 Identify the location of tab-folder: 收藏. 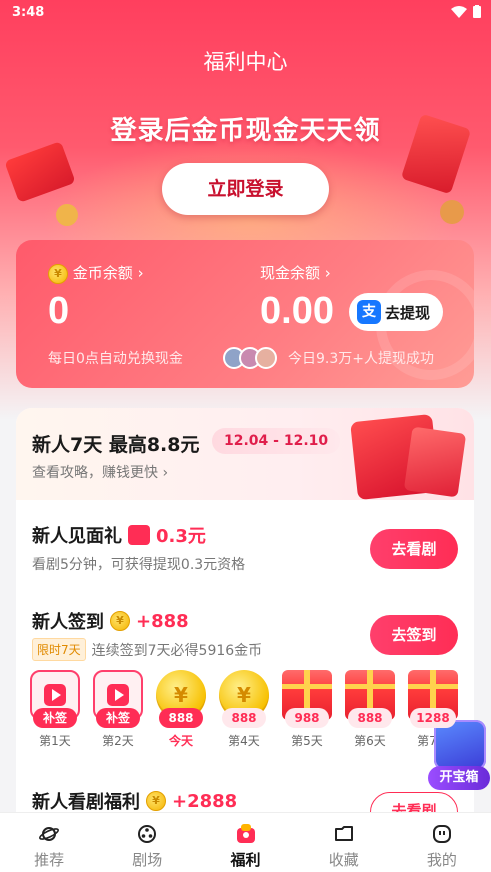
(344, 842).